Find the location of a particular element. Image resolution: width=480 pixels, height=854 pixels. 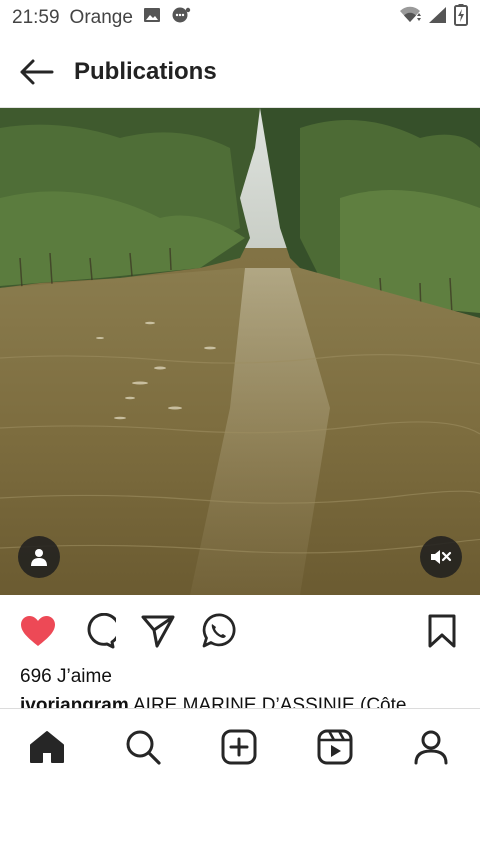

post-actions is located at coordinates (240, 631).